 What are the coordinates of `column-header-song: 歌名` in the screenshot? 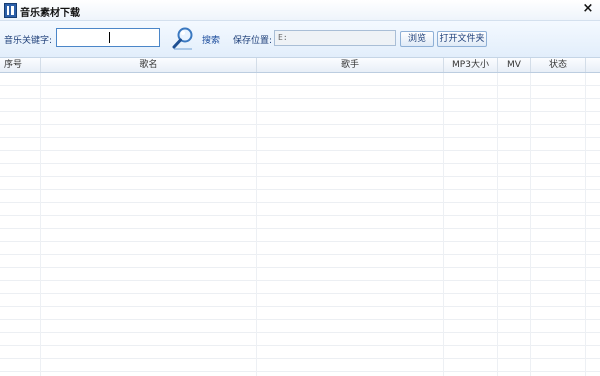 It's located at (149, 65).